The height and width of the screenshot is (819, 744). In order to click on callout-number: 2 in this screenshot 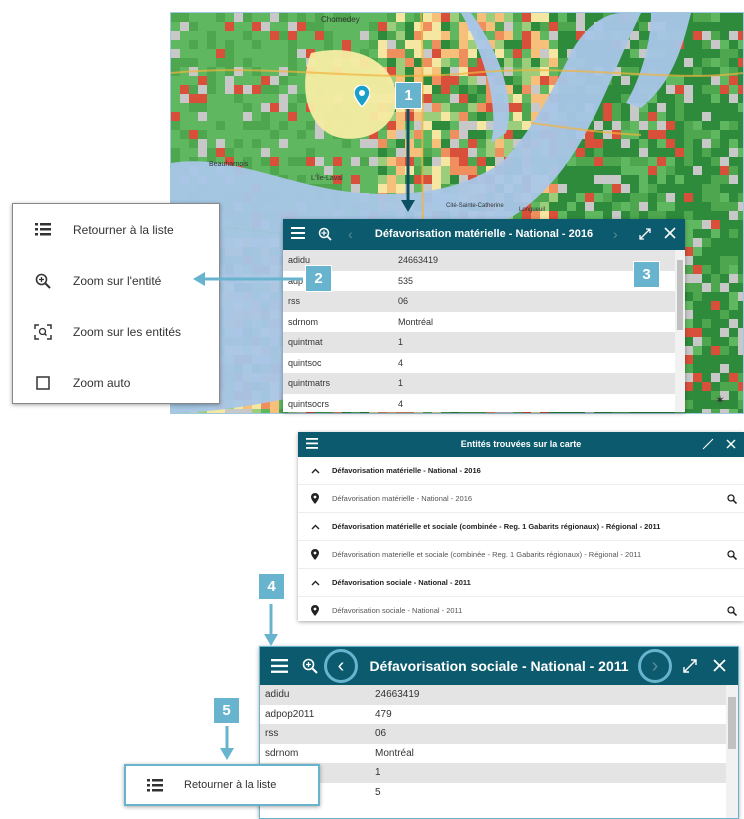, I will do `click(318, 278)`.